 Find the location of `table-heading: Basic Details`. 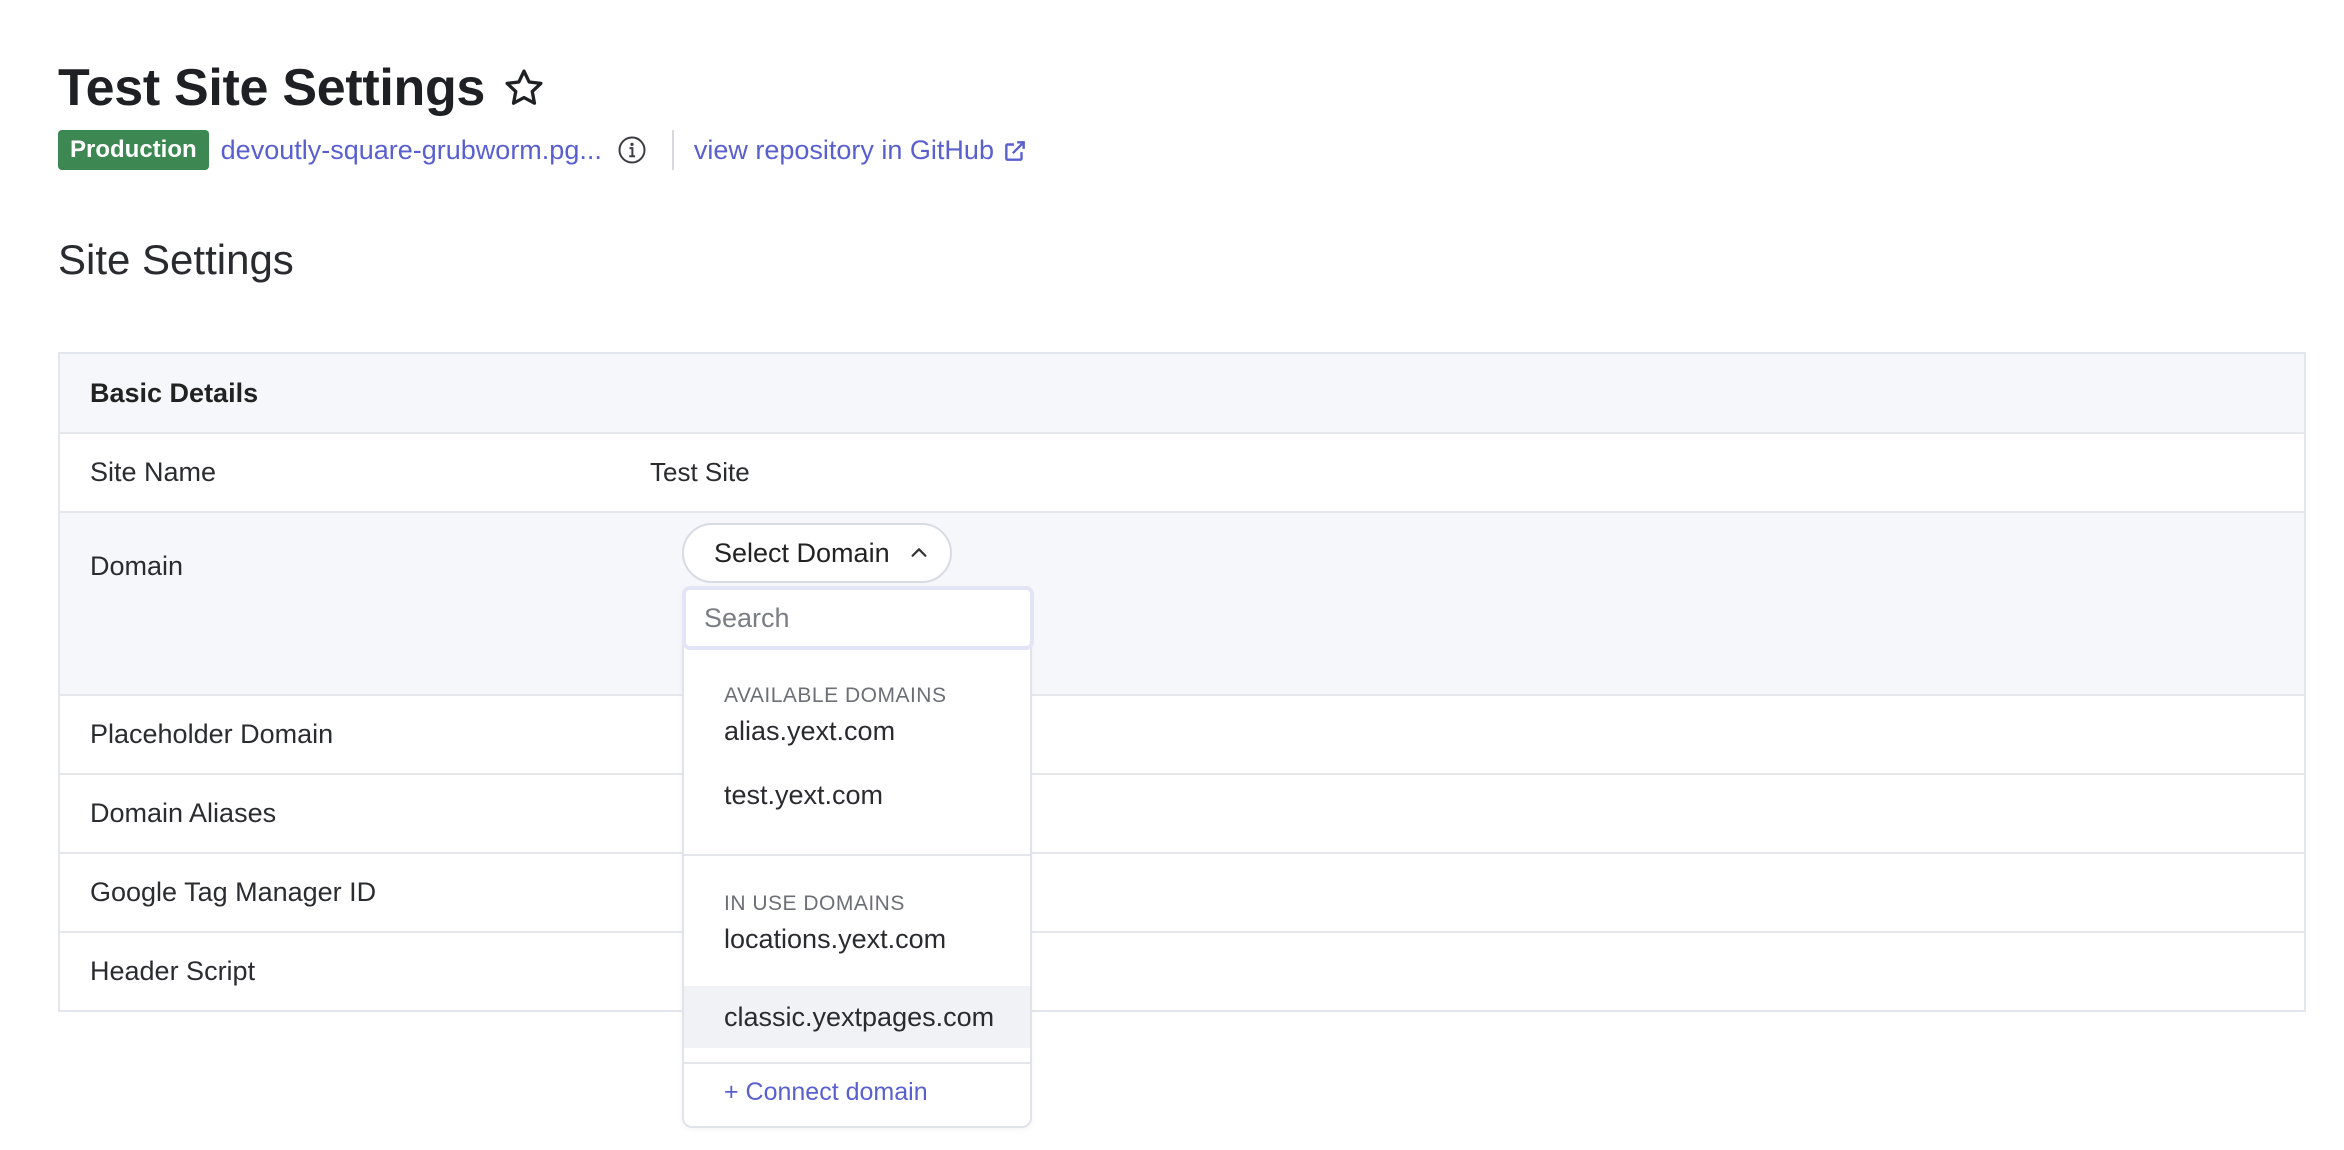

table-heading: Basic Details is located at coordinates (174, 392).